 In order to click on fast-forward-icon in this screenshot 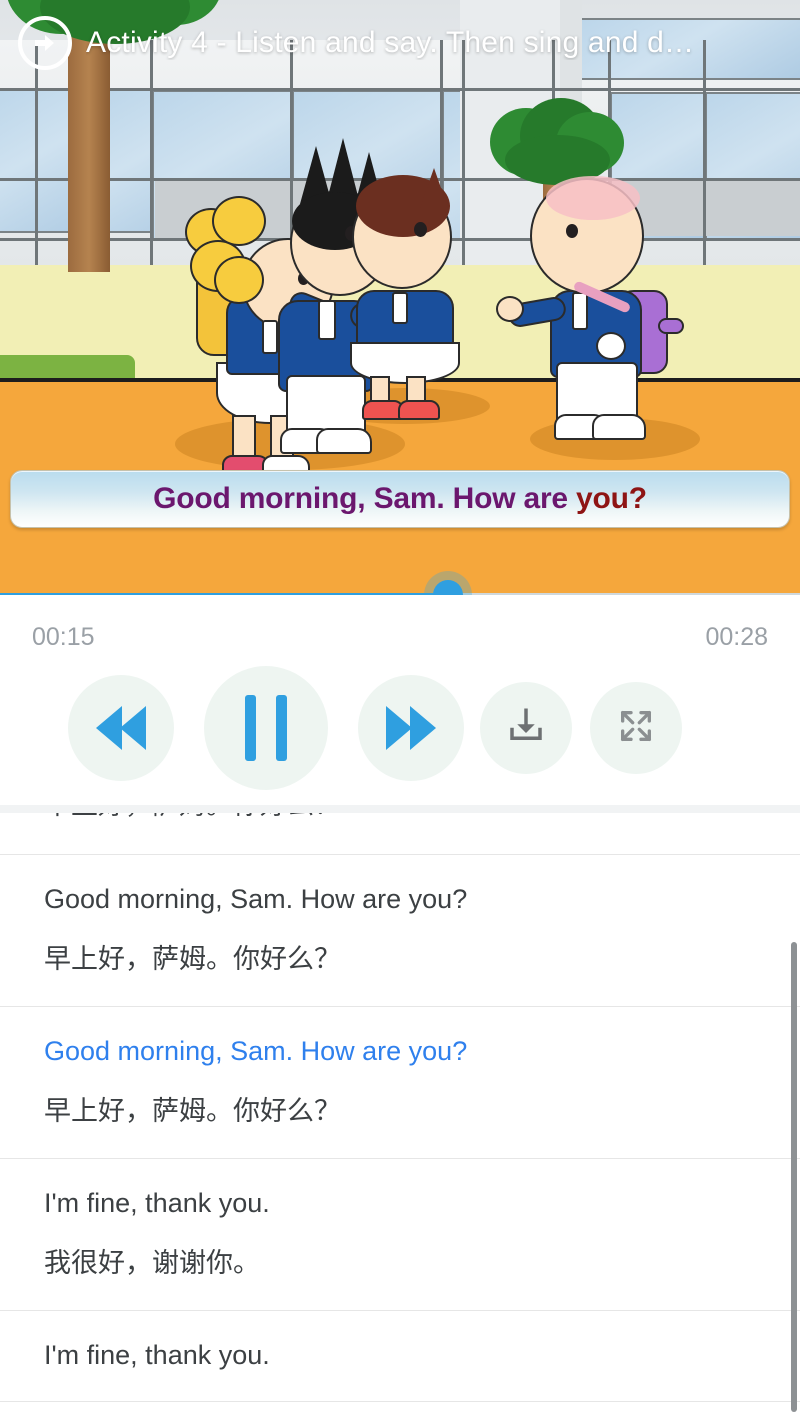, I will do `click(411, 728)`.